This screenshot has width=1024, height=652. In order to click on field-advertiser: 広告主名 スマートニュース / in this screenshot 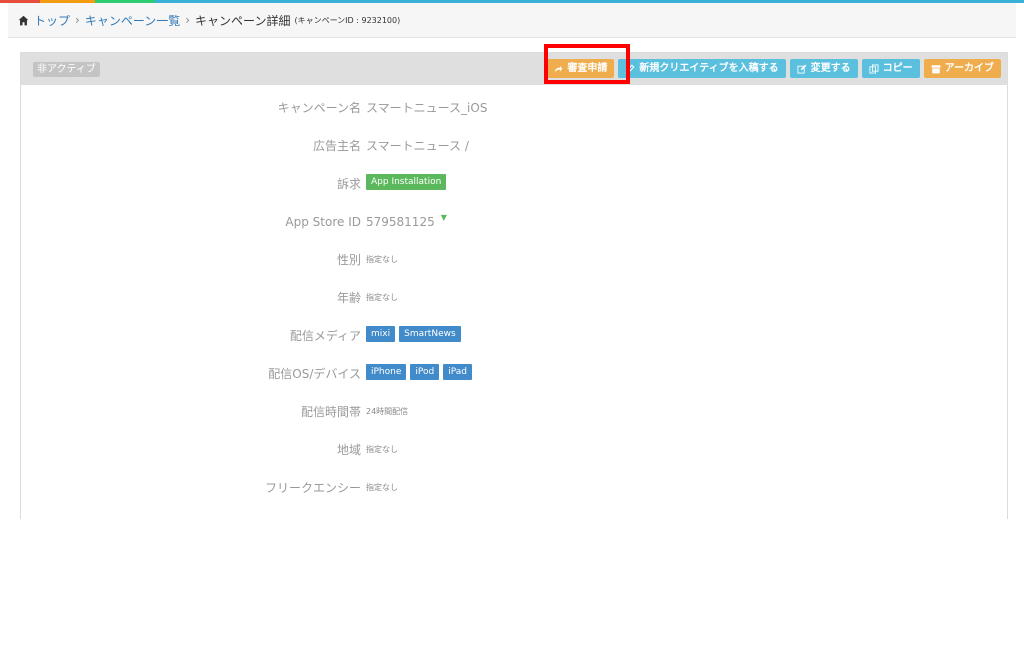, I will do `click(514, 146)`.